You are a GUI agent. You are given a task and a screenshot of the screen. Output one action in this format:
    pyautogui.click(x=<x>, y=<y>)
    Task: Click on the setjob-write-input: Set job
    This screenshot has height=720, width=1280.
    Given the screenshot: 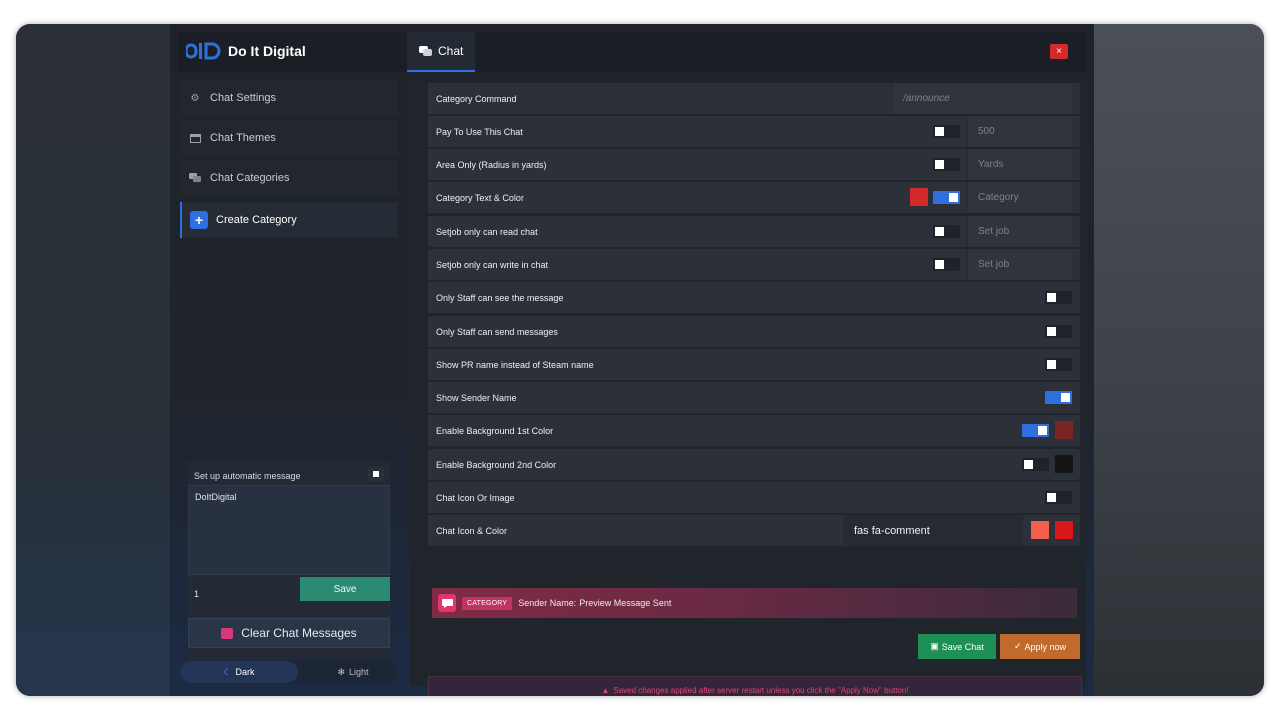 What is the action you would take?
    pyautogui.click(x=1019, y=264)
    